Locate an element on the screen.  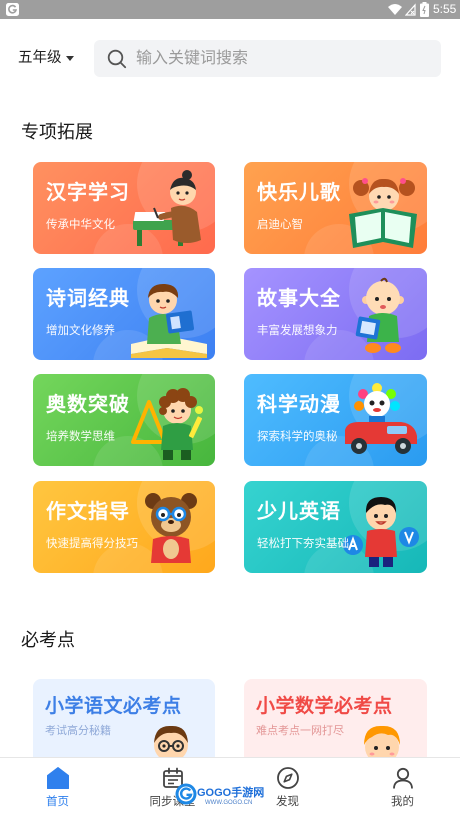
watermark: GOGO手游网 WWW.GOGO.CN is located at coordinates (221, 795).